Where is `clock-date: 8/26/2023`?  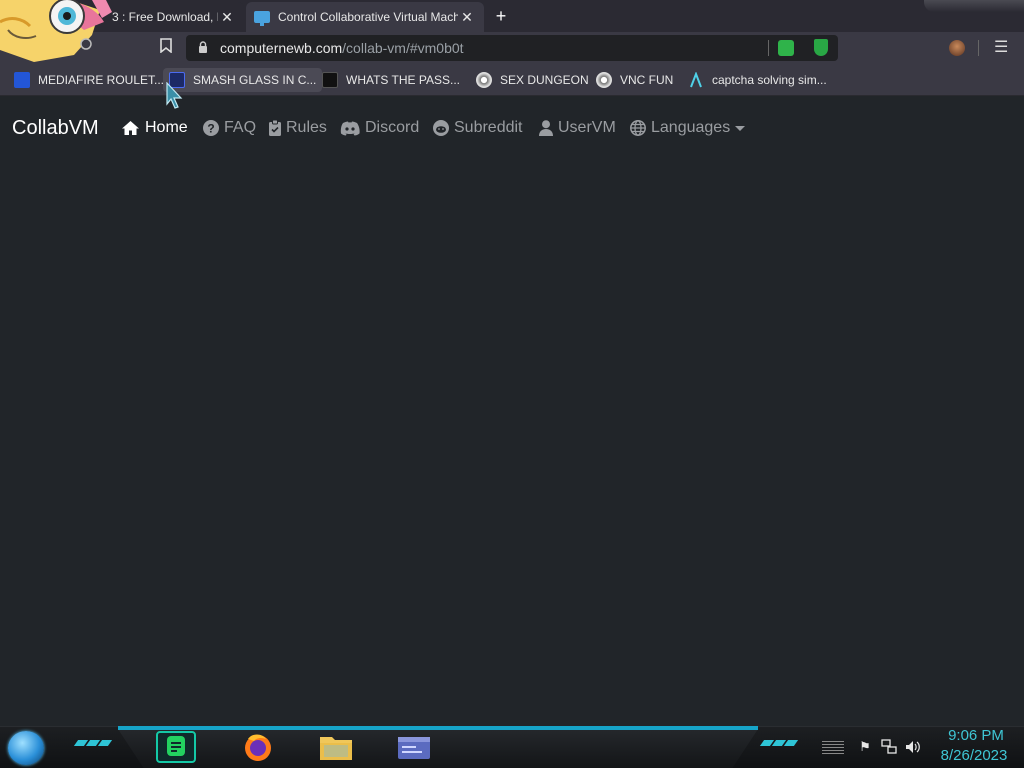 clock-date: 8/26/2023 is located at coordinates (974, 755).